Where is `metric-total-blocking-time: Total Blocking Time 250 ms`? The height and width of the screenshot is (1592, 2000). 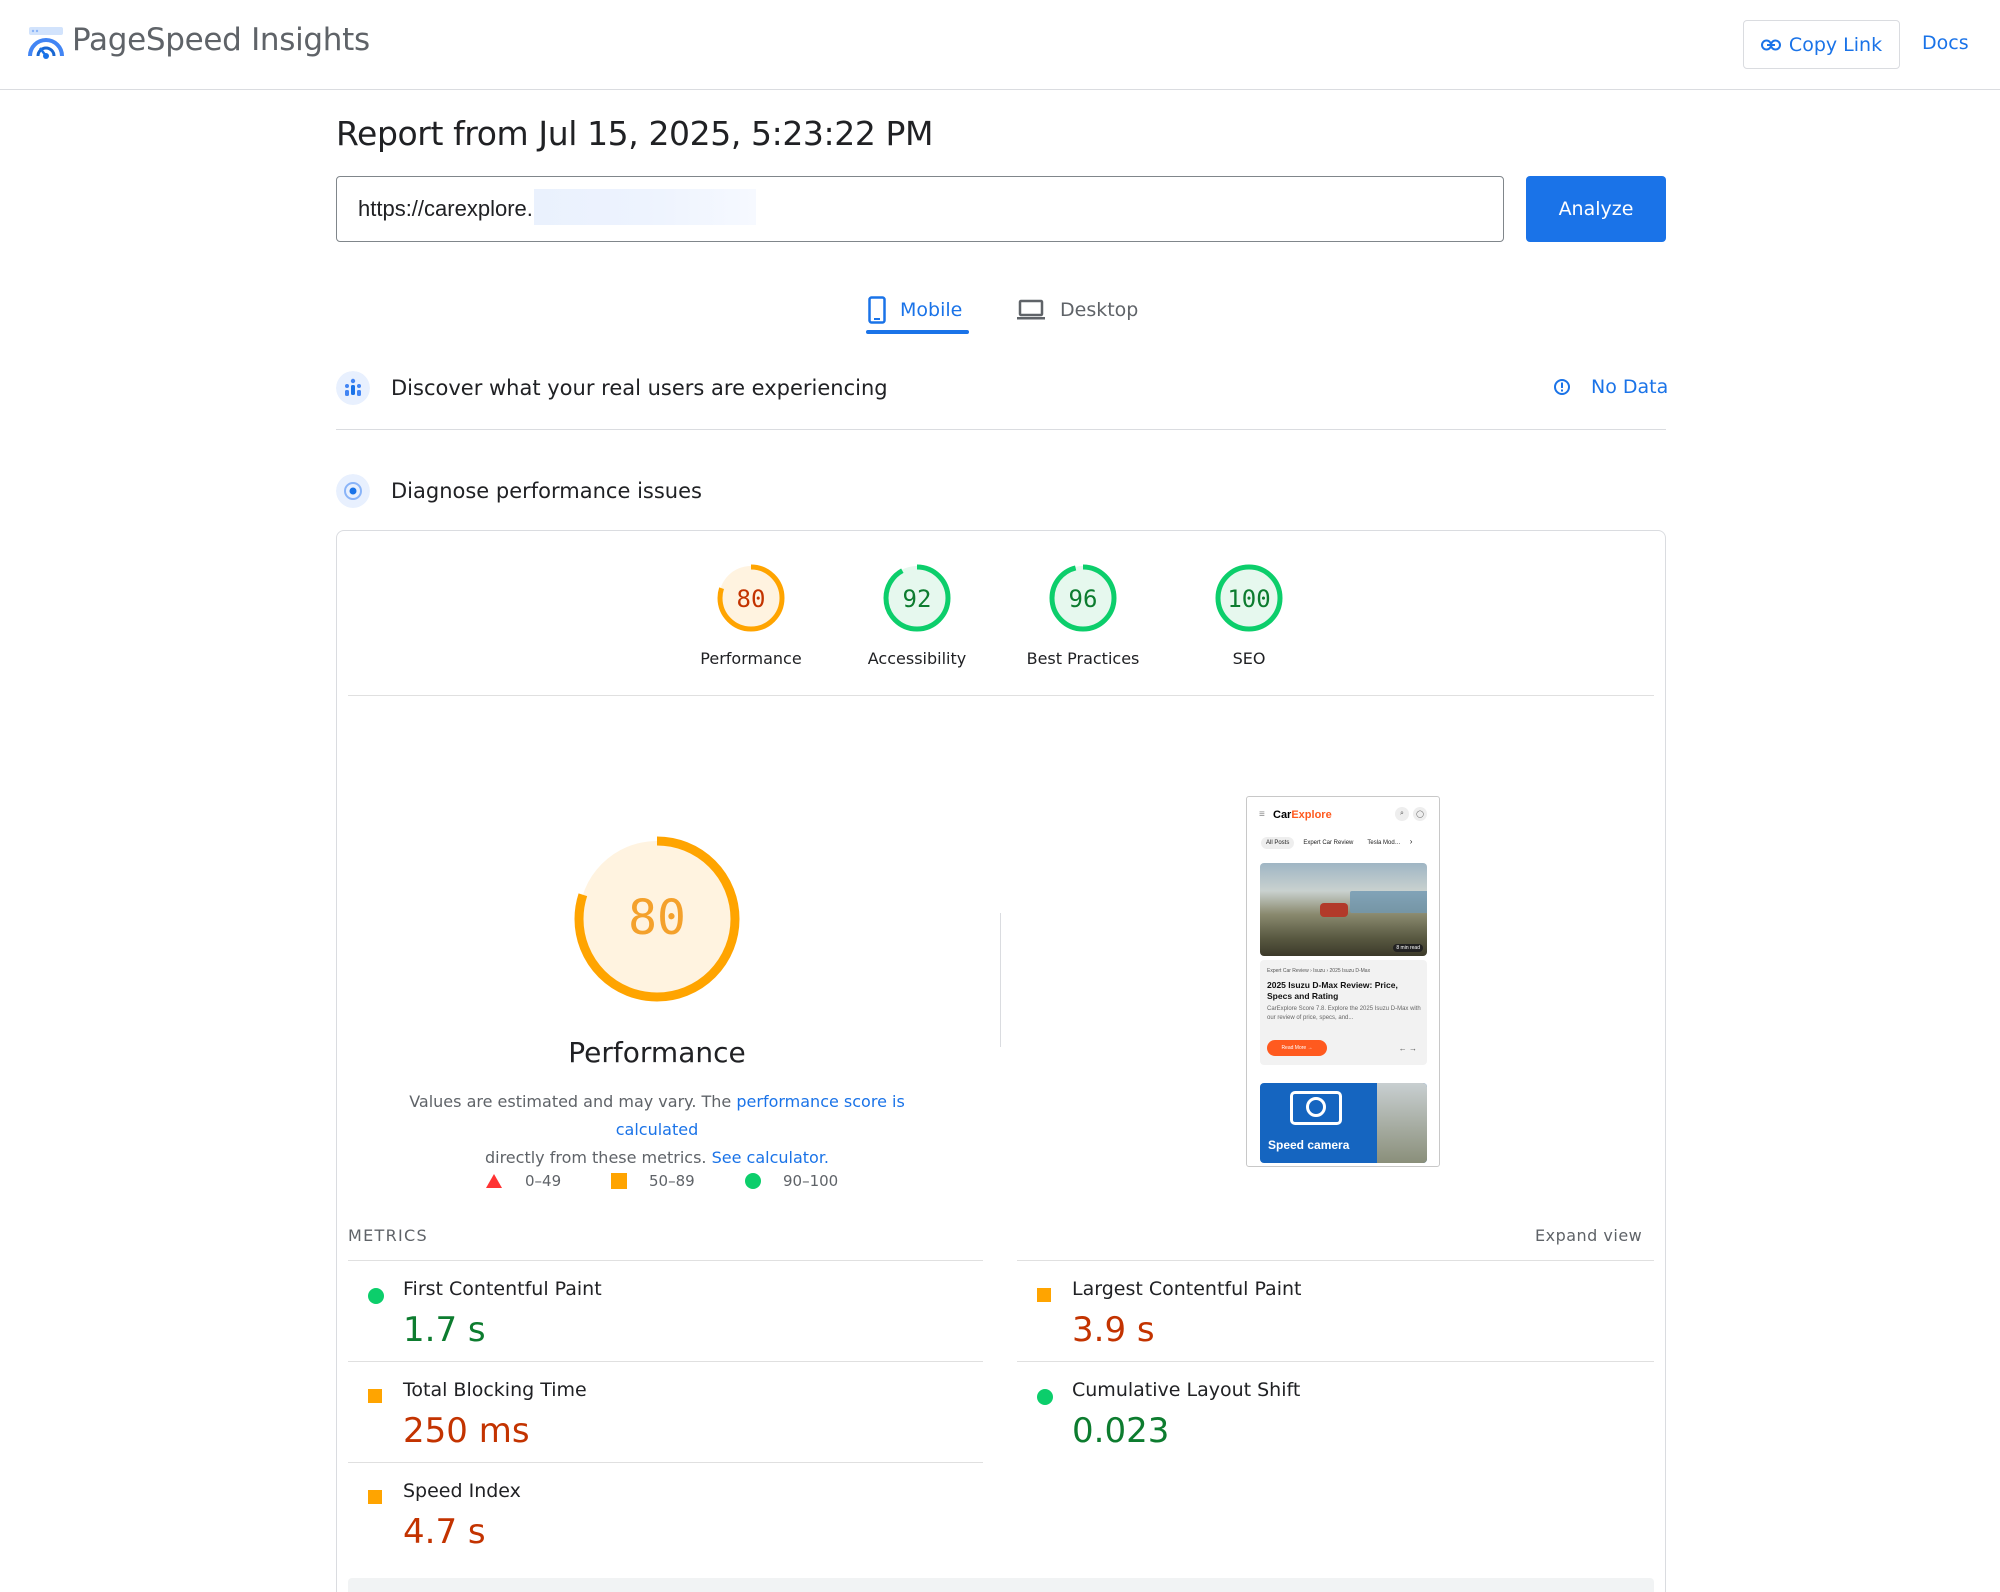
metric-total-blocking-time: Total Blocking Time 250 ms is located at coordinates (658, 1417).